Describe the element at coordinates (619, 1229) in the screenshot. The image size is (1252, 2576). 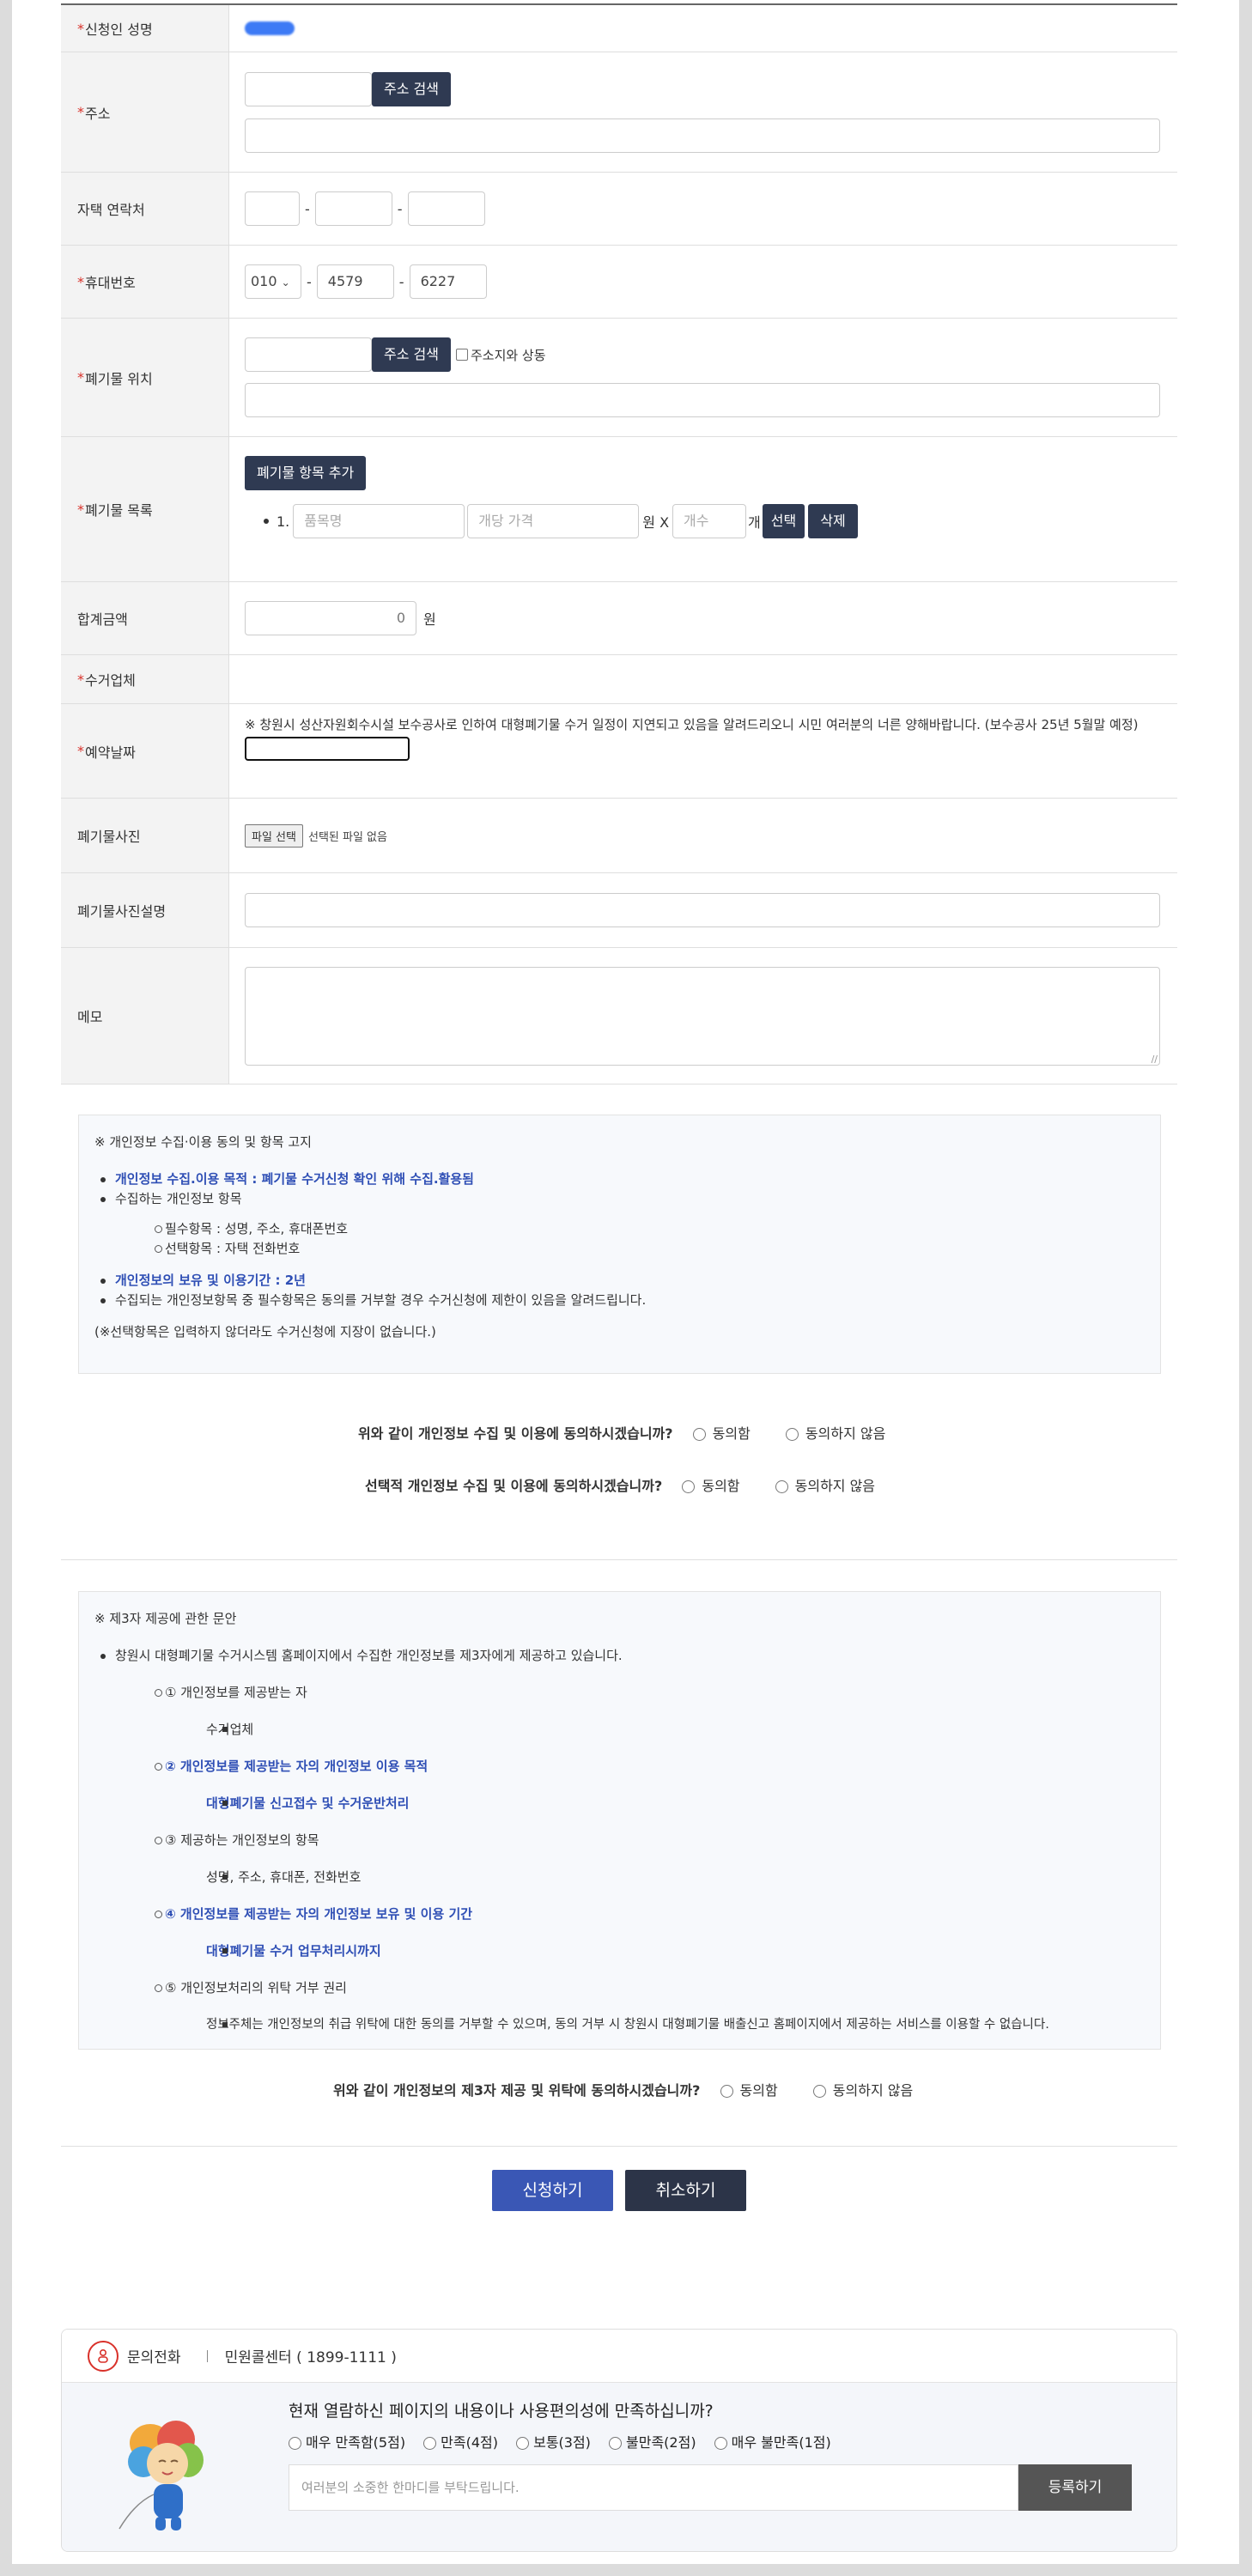
I see `privacy-required-items: 필수항목 : 성명, 주소, 휴대폰번호` at that location.